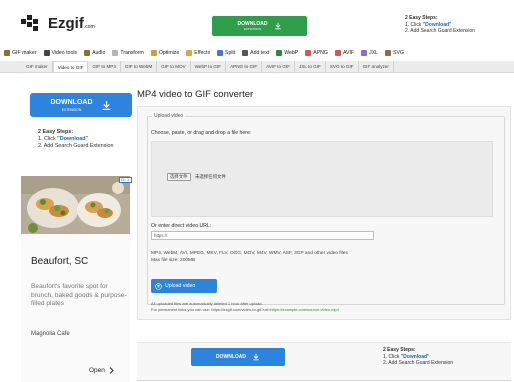 Image resolution: width=514 pixels, height=382 pixels. What do you see at coordinates (376, 66) in the screenshot?
I see `tab-gif-analyzer: GIF analyzer` at bounding box center [376, 66].